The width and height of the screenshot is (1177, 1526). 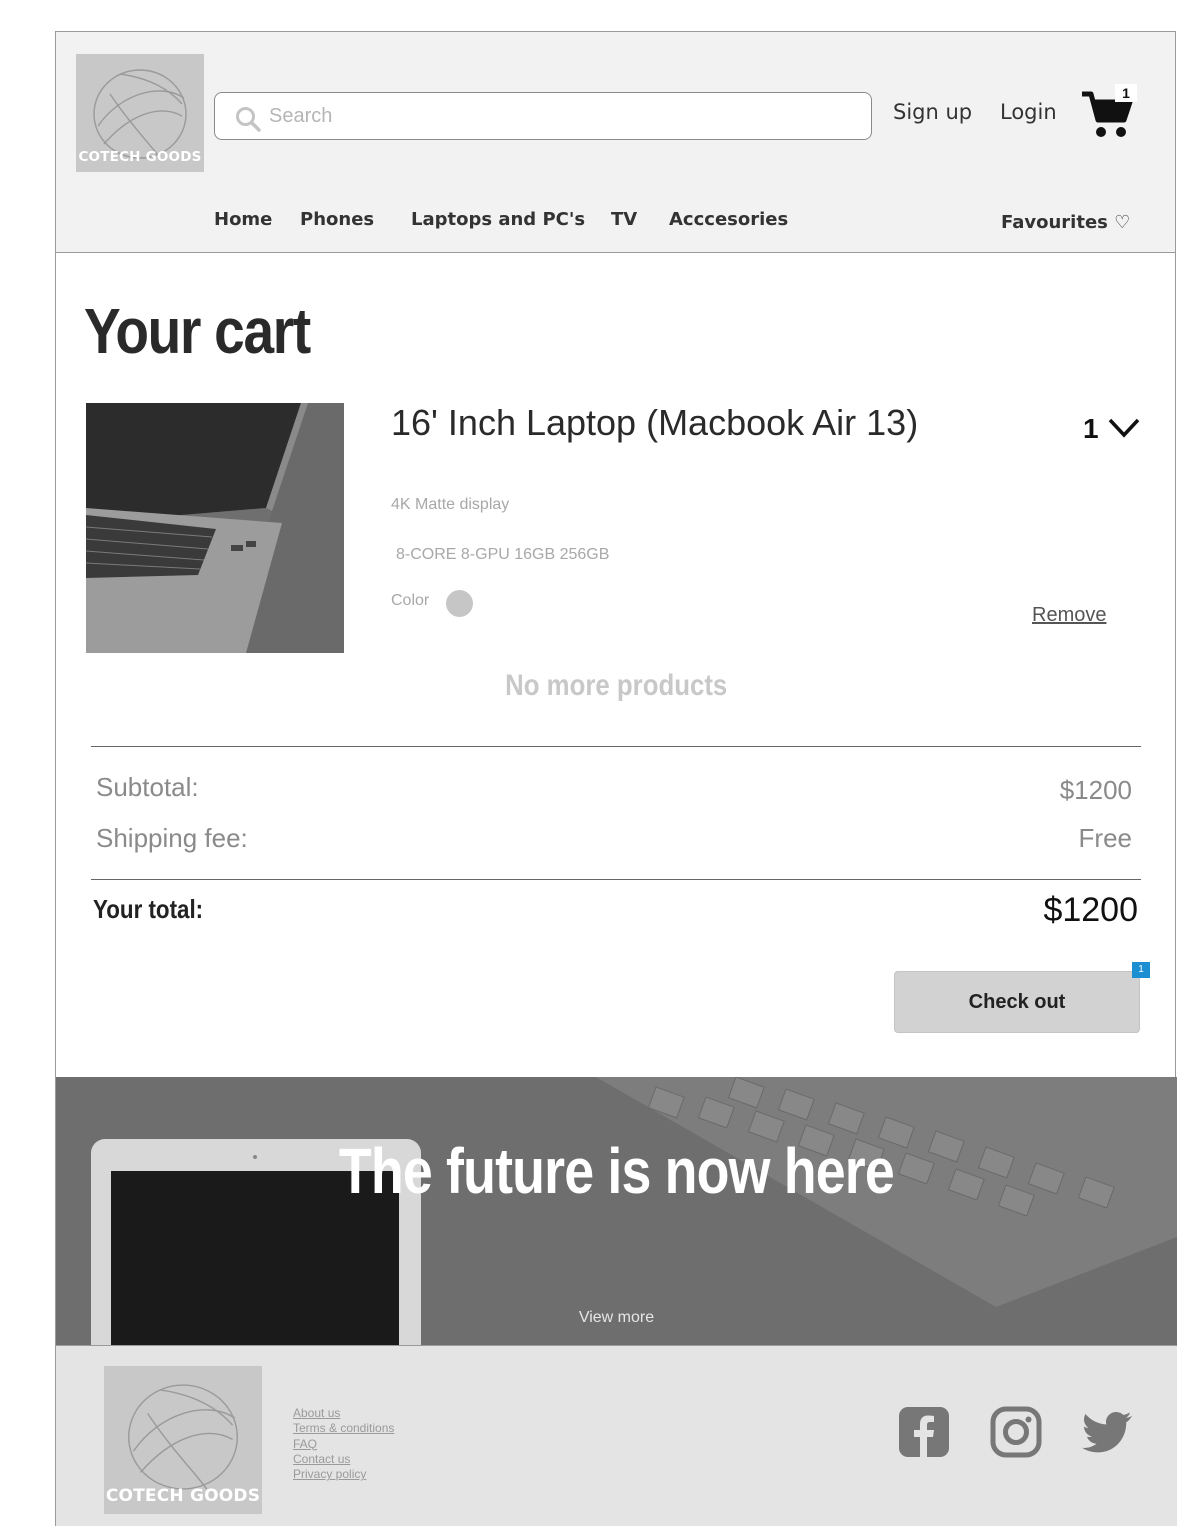 I want to click on product-image, so click(x=215, y=528).